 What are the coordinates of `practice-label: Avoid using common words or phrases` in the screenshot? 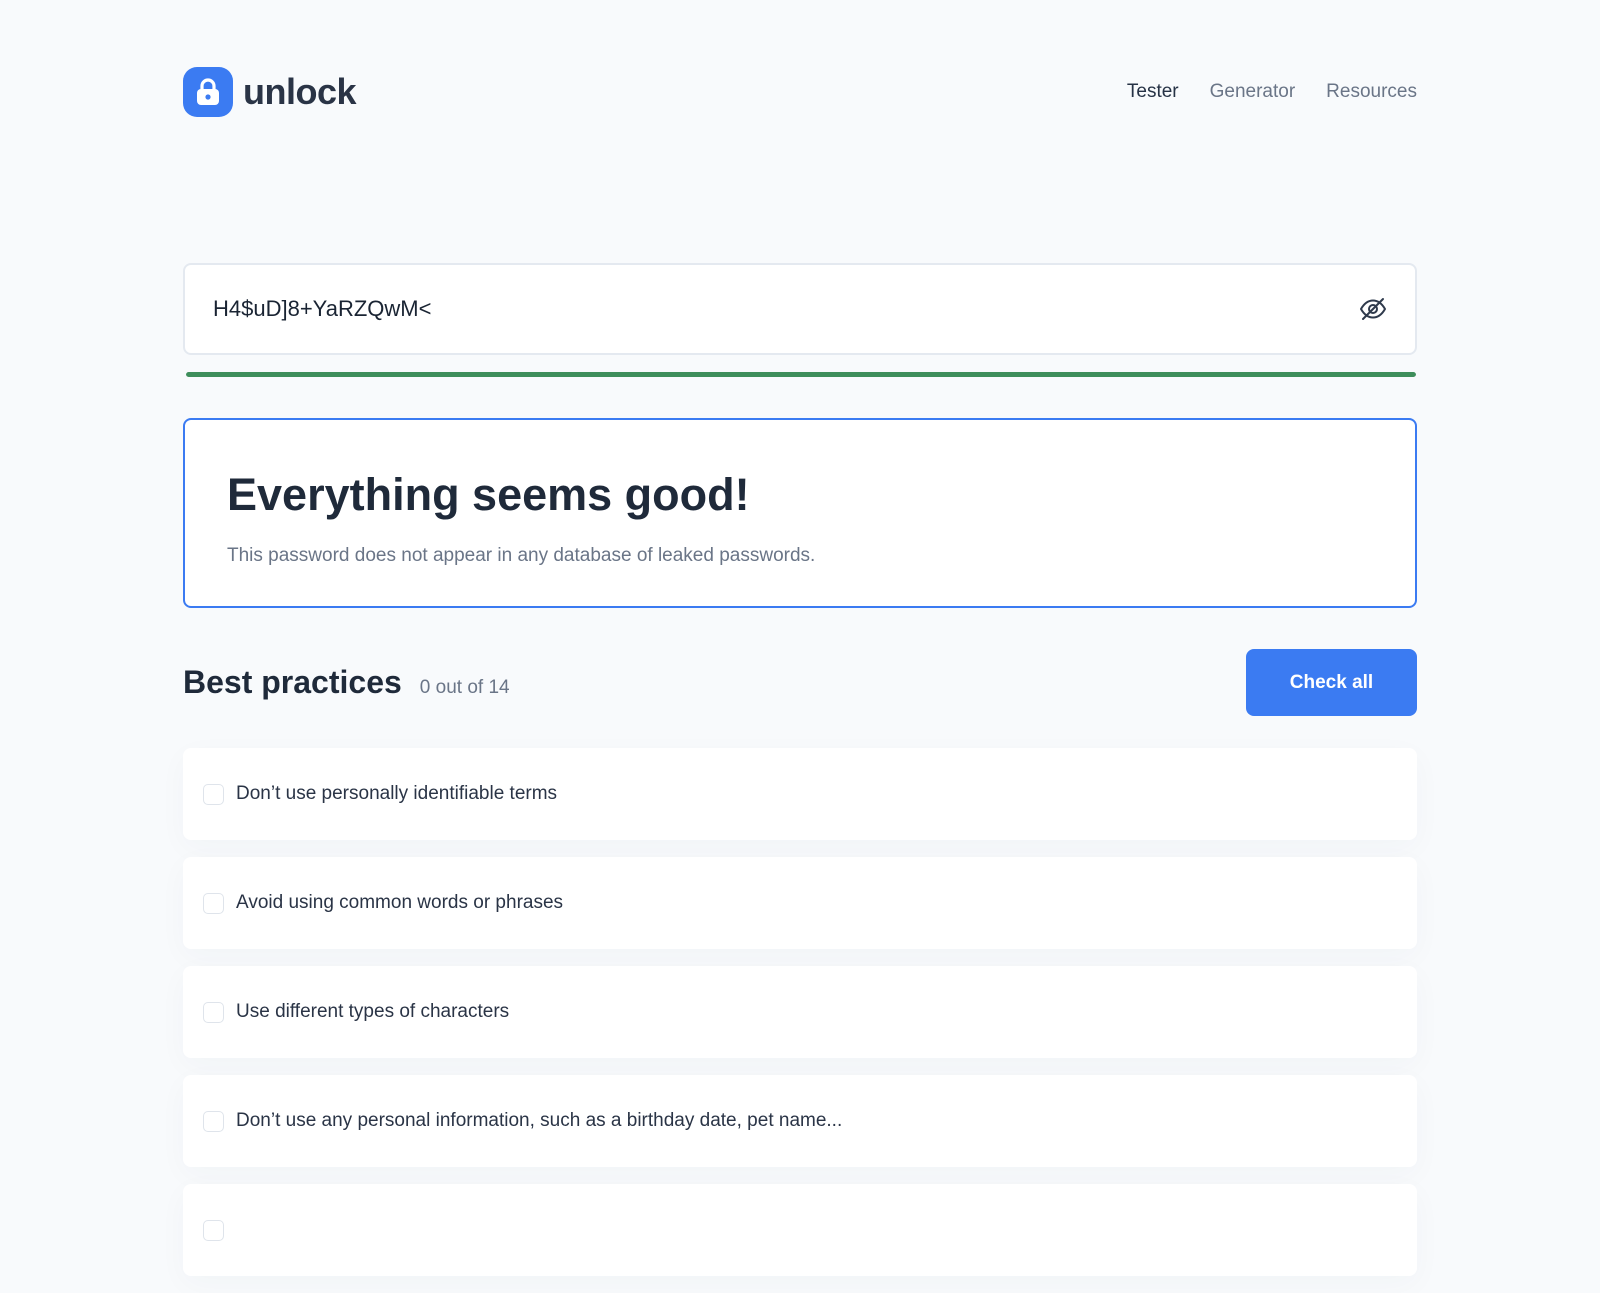 It's located at (400, 902).